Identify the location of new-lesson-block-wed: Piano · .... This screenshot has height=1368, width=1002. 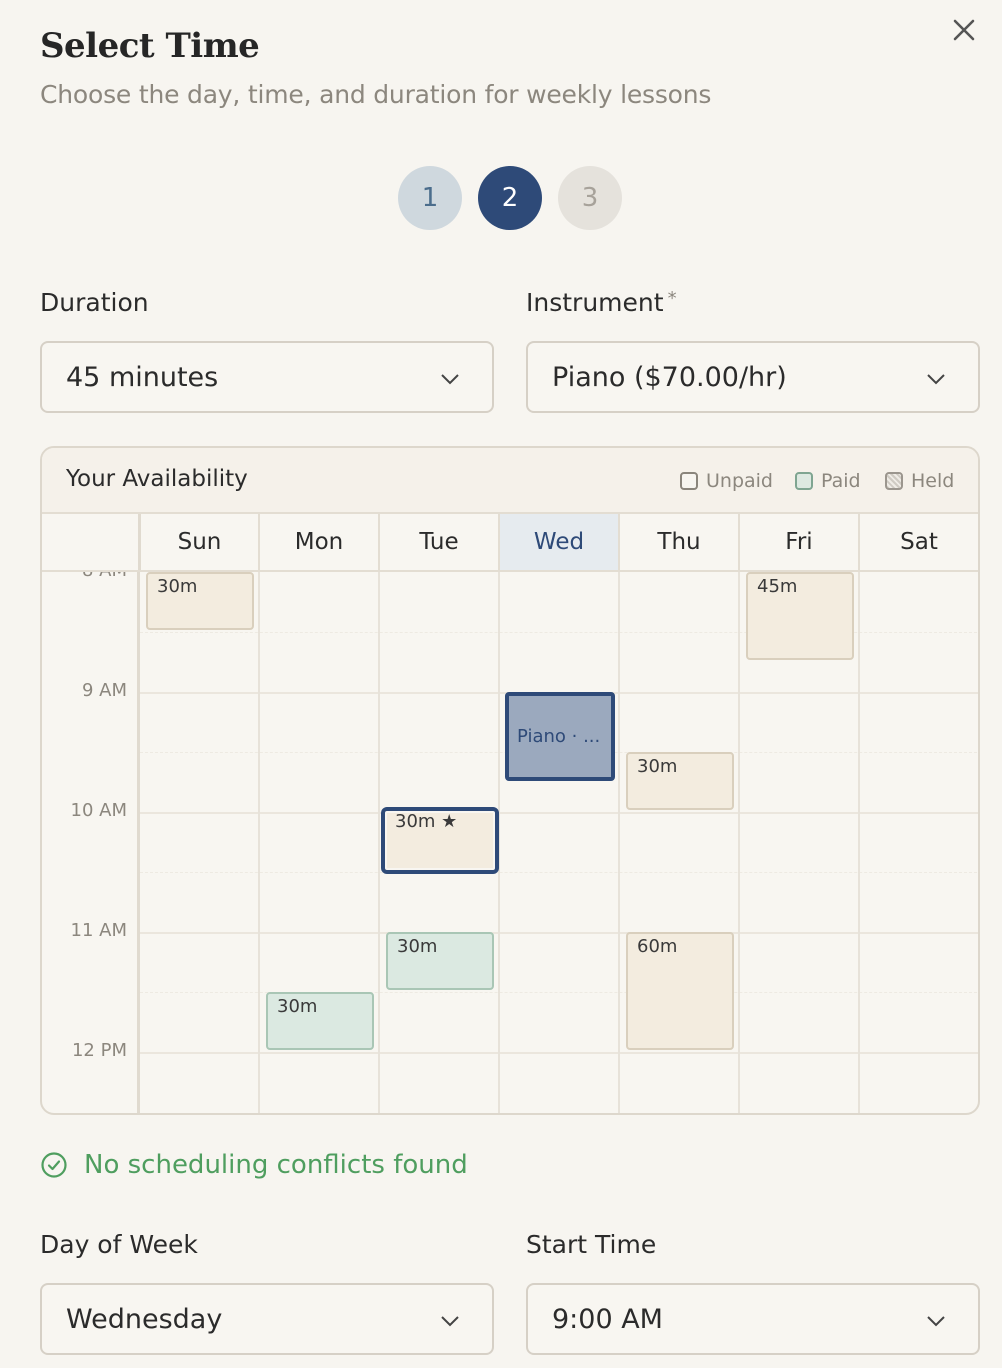
(560, 736).